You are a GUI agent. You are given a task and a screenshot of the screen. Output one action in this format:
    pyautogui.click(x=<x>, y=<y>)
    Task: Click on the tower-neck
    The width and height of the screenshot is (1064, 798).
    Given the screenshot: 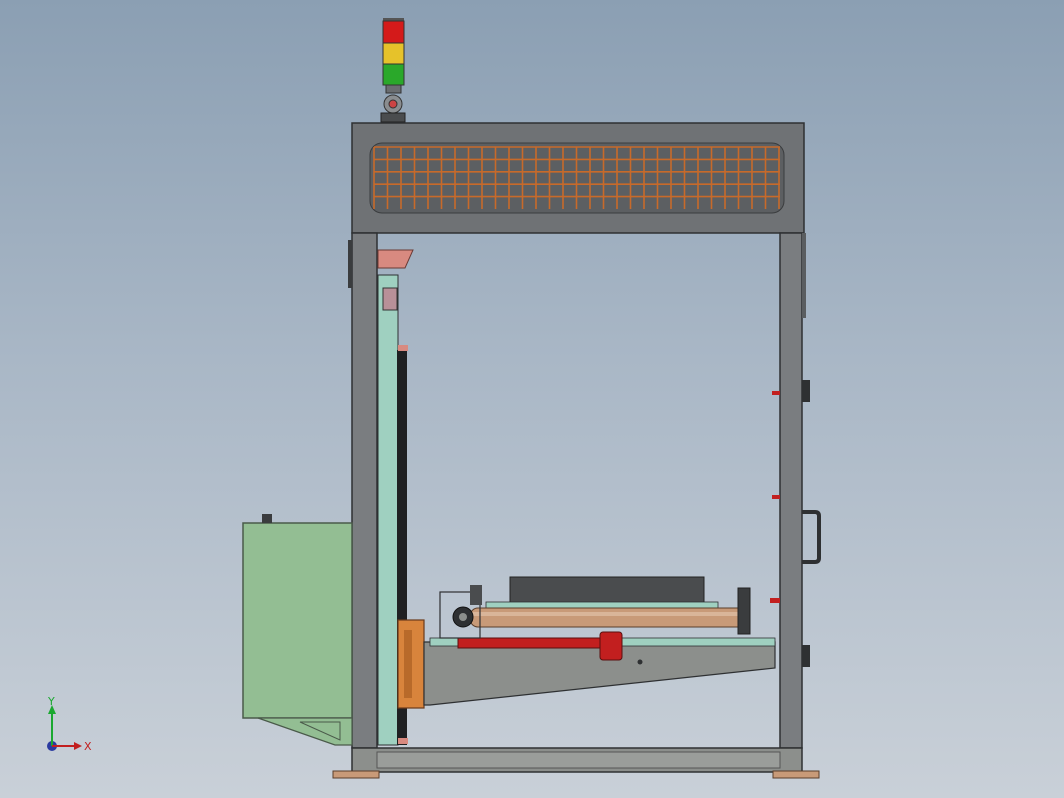 What is the action you would take?
    pyautogui.click(x=393, y=89)
    